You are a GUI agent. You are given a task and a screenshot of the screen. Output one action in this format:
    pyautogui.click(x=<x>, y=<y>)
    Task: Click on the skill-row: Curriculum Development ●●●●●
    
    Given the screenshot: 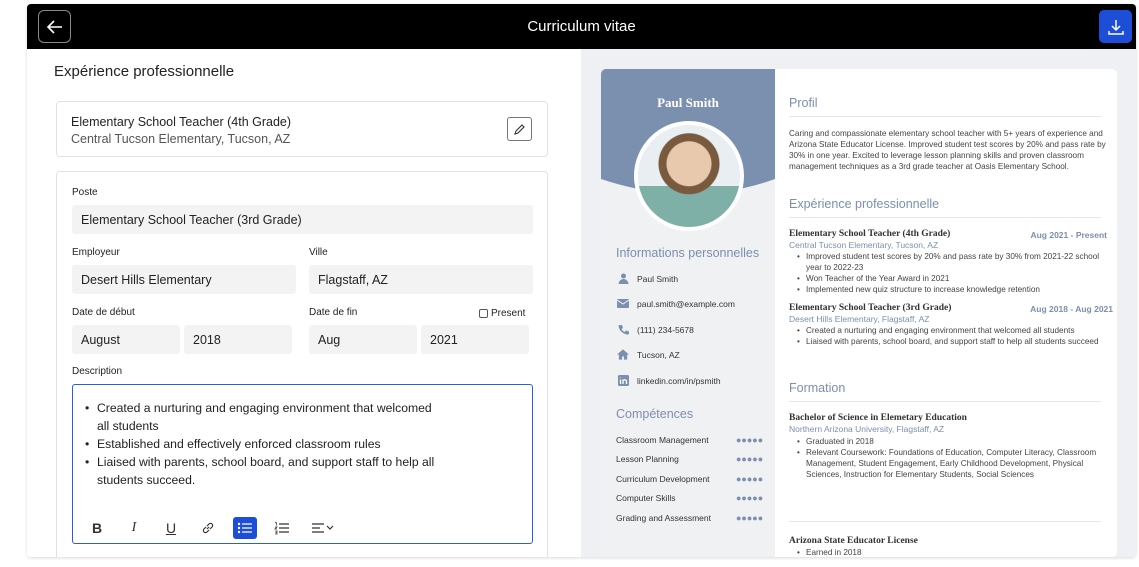 What is the action you would take?
    pyautogui.click(x=689, y=479)
    